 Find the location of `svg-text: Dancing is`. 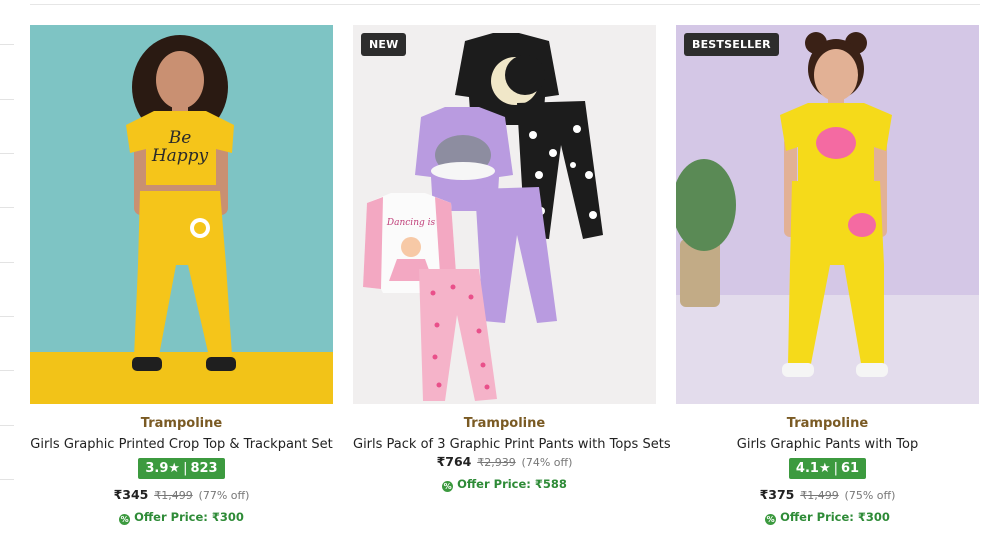

svg-text: Dancing is is located at coordinates (411, 223).